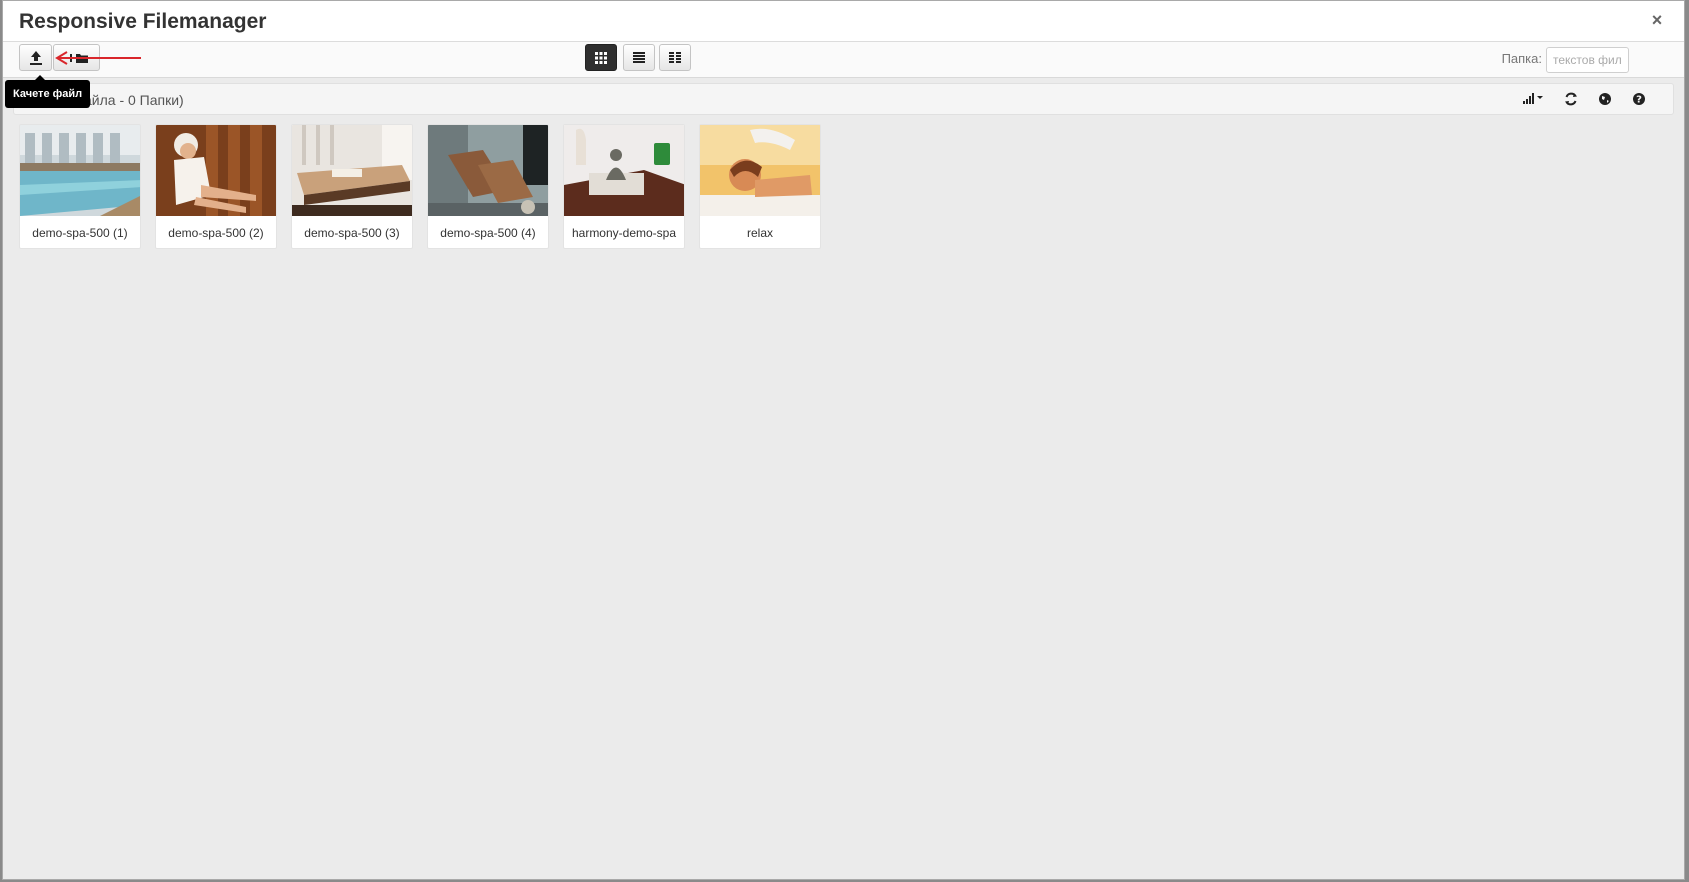 Image resolution: width=1689 pixels, height=882 pixels. I want to click on sort-dropdown, so click(1534, 99).